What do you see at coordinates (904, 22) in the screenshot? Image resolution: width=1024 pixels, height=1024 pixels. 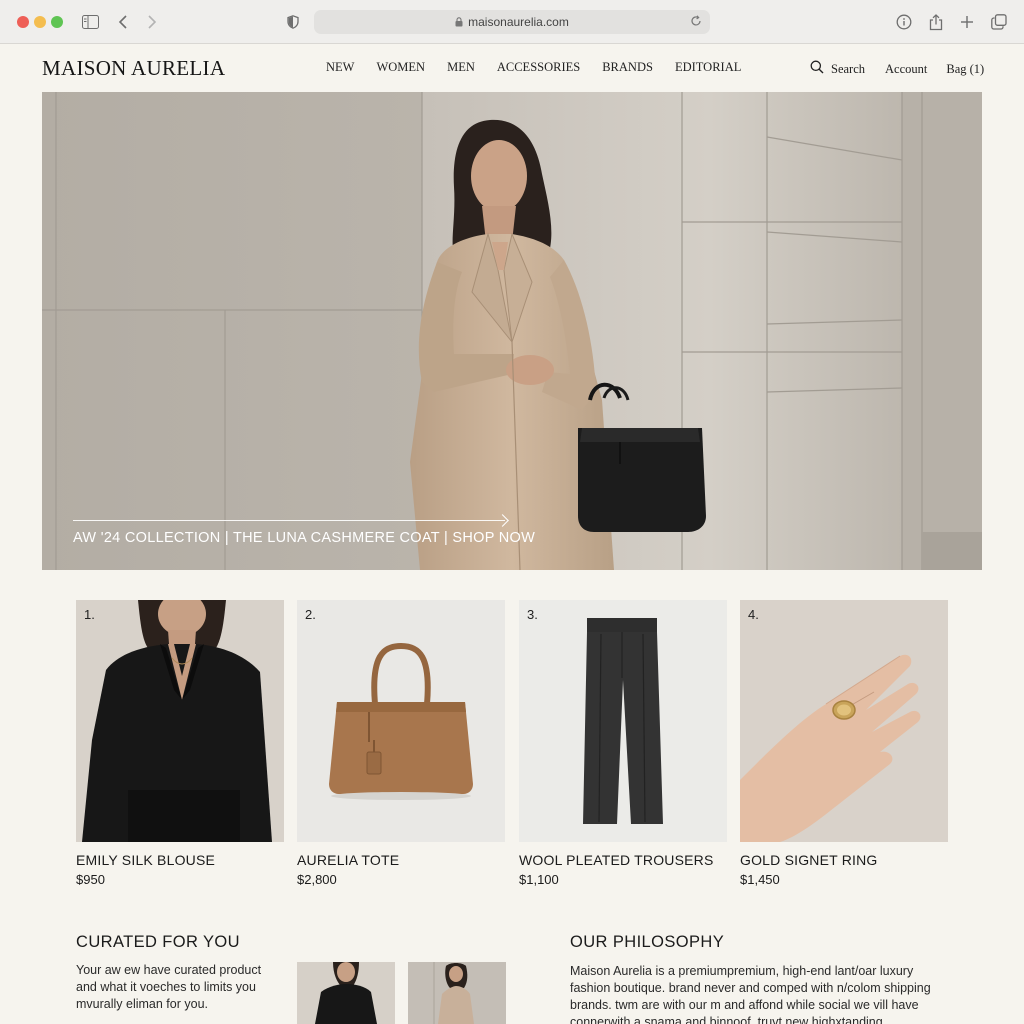 I see `reader-info-icon` at bounding box center [904, 22].